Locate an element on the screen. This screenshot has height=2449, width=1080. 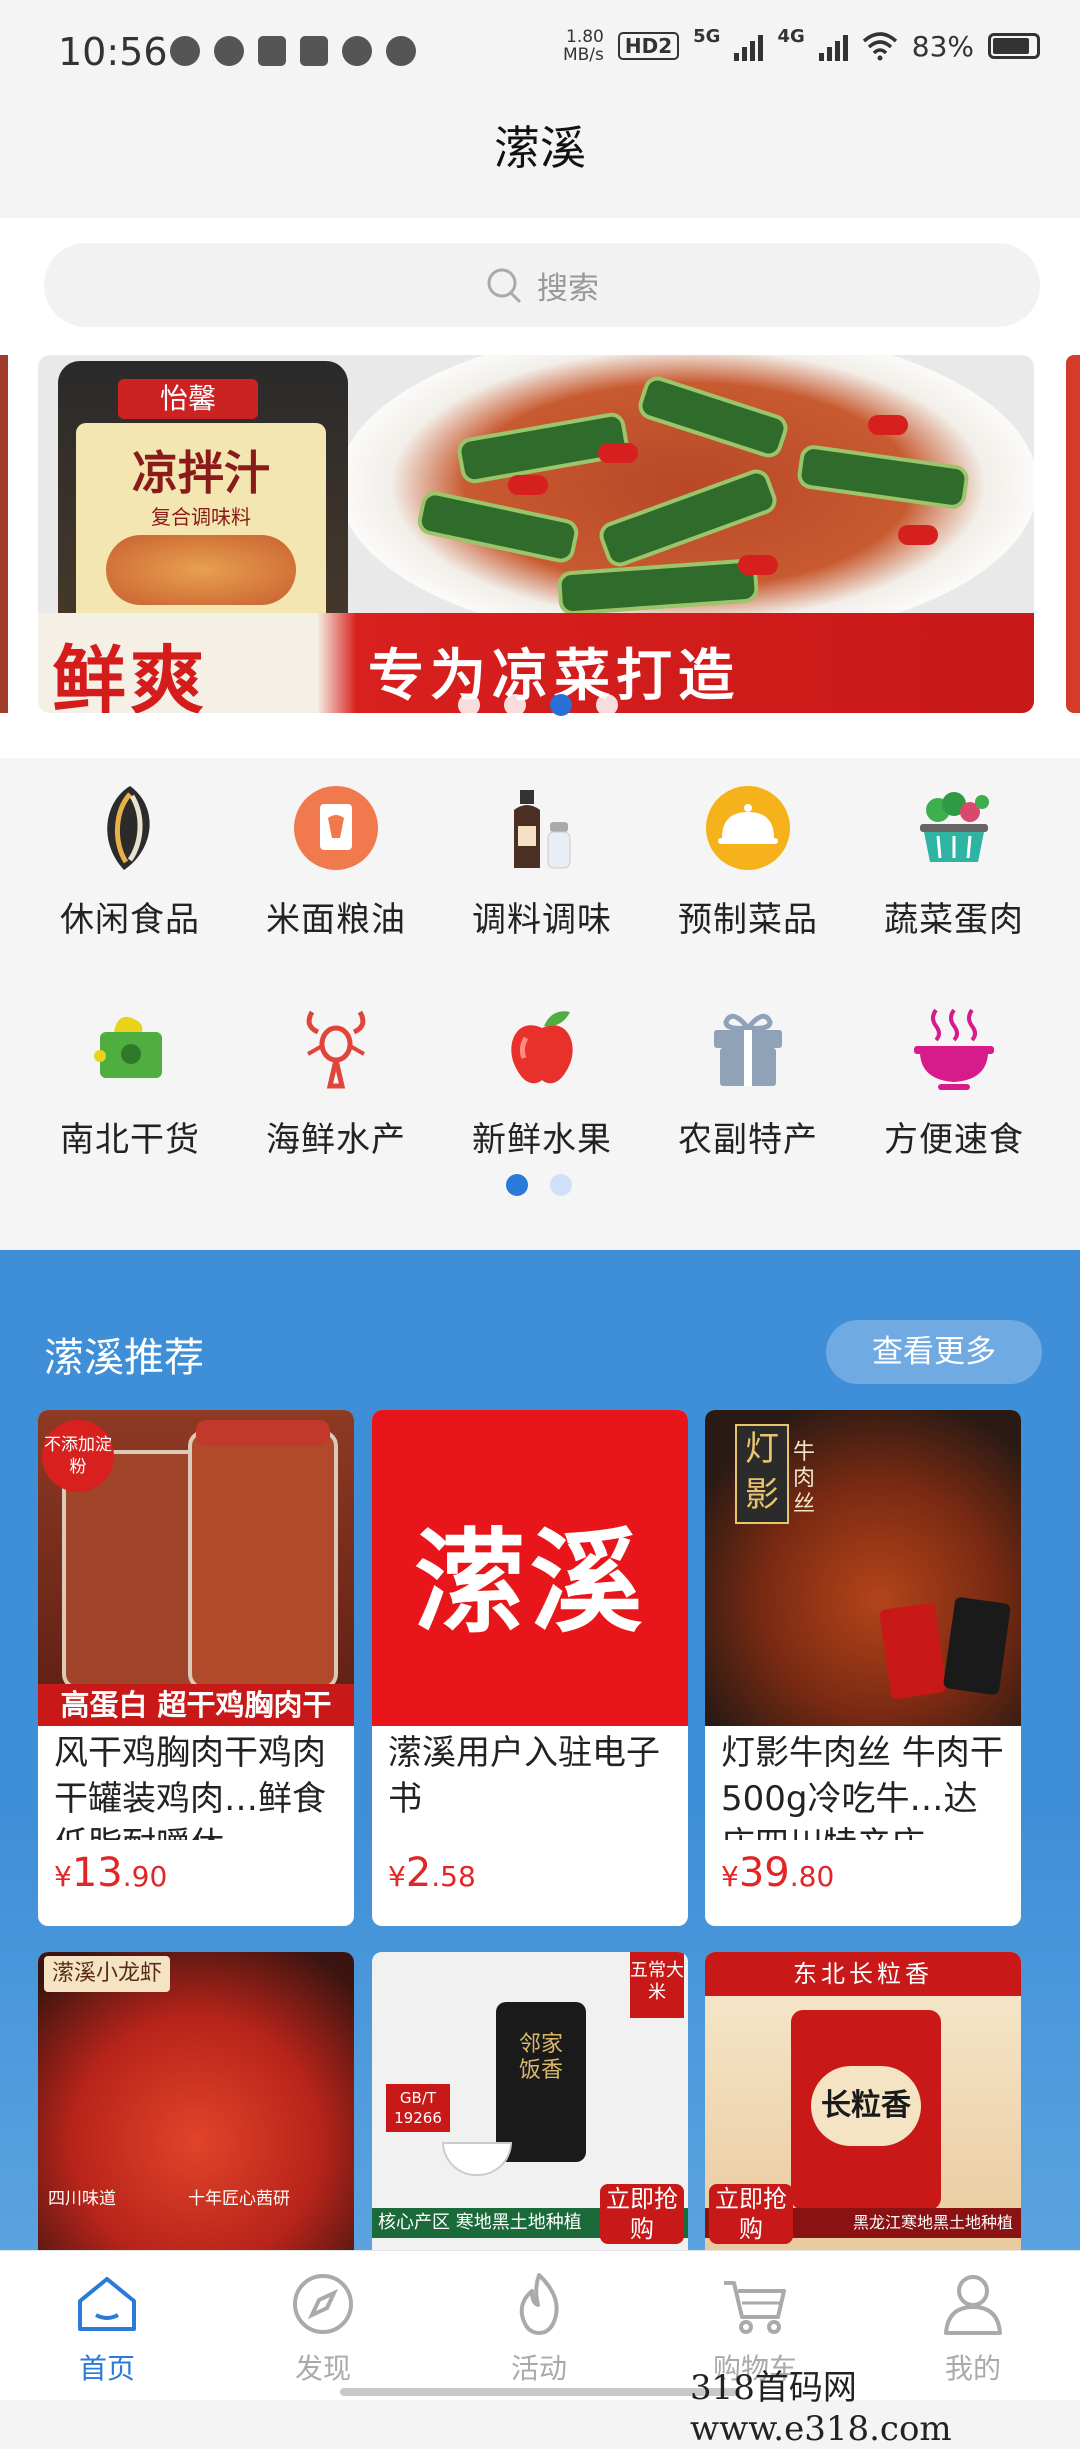
category-pagination is located at coordinates (539, 1185).